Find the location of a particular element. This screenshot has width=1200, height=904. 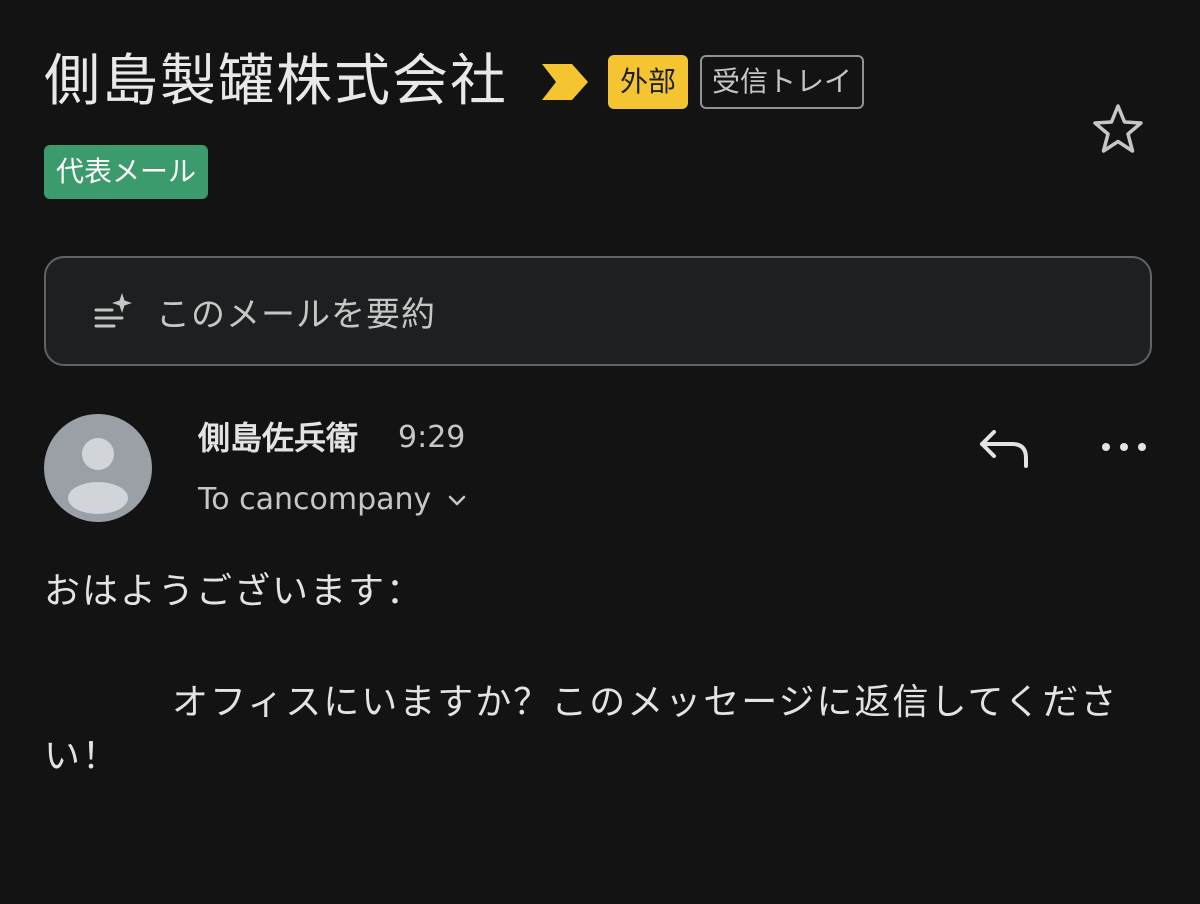

recipient-text: To cancompany is located at coordinates (315, 499).